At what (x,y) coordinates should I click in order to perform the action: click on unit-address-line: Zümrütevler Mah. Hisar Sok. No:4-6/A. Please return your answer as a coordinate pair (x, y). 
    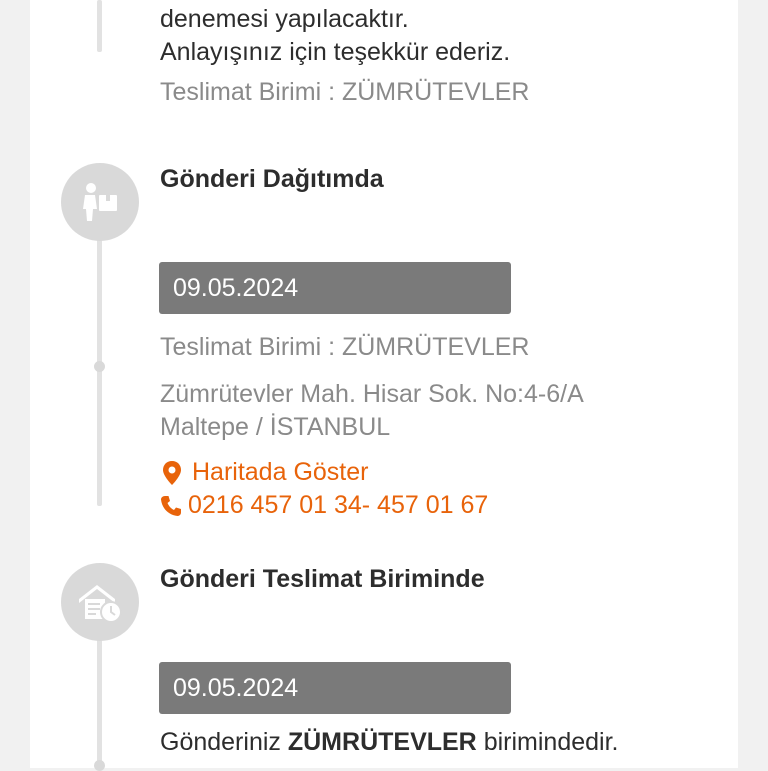
    Looking at the image, I should click on (372, 394).